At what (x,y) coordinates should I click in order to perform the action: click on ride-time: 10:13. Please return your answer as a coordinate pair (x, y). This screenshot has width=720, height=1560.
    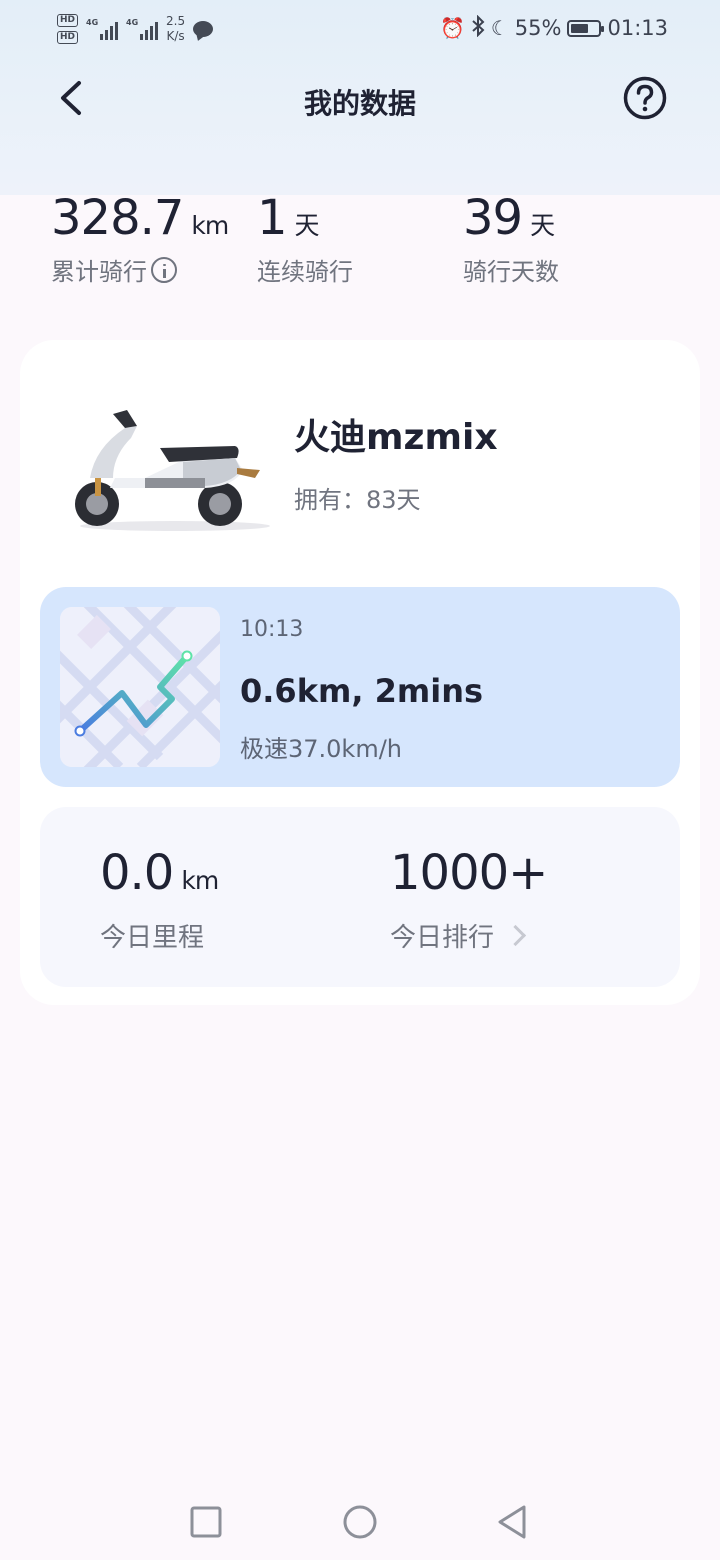
    Looking at the image, I should click on (272, 629).